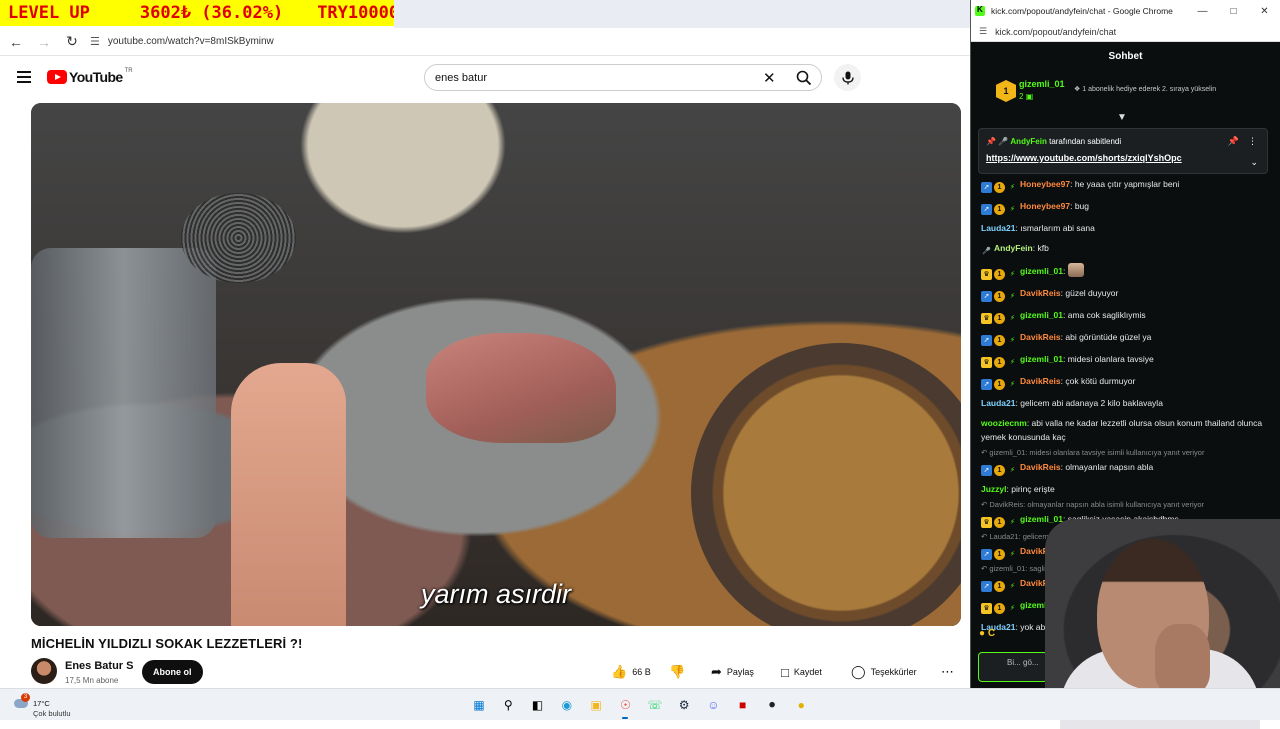 The image size is (1280, 729). Describe the element at coordinates (92, 680) in the screenshot. I see `subscriber-count: 17,5 Mn abone` at that location.